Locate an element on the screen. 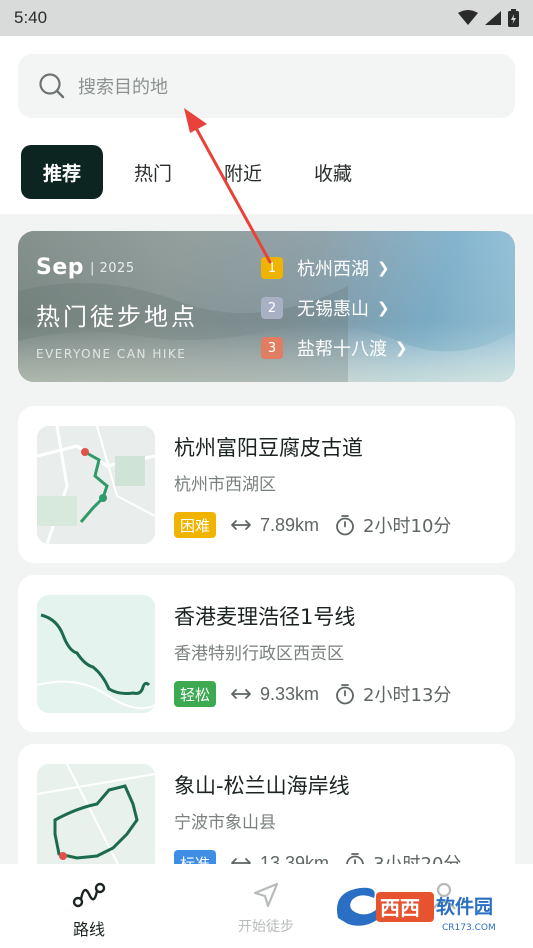 The width and height of the screenshot is (533, 948). nav-item-start-hike: 开始徒步 is located at coordinates (266, 906).